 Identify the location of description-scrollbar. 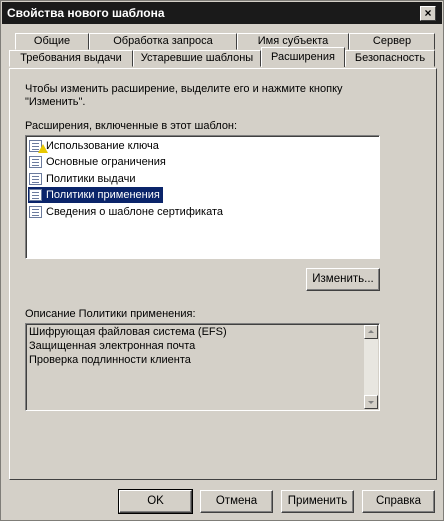
(371, 367).